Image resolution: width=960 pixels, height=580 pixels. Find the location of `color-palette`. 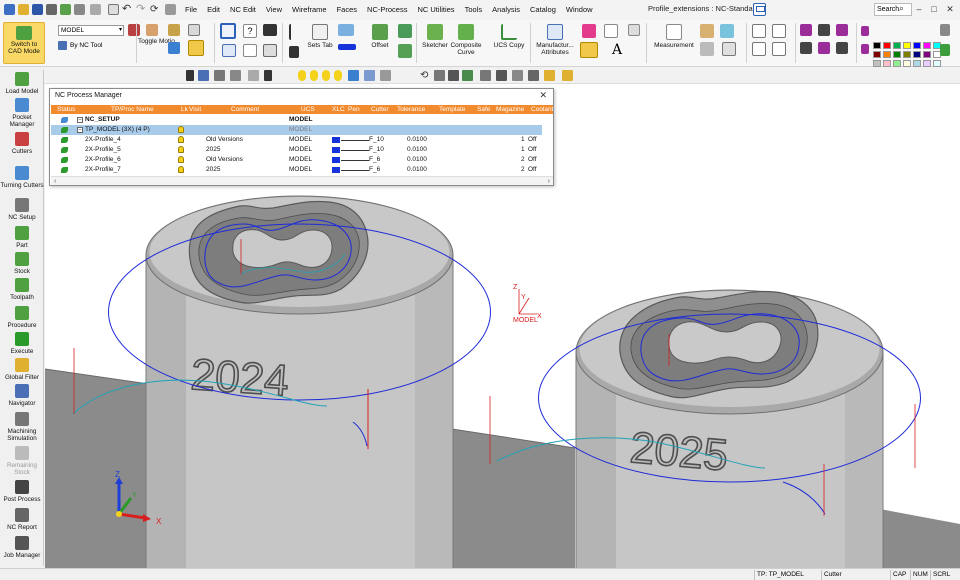

color-palette is located at coordinates (907, 55).